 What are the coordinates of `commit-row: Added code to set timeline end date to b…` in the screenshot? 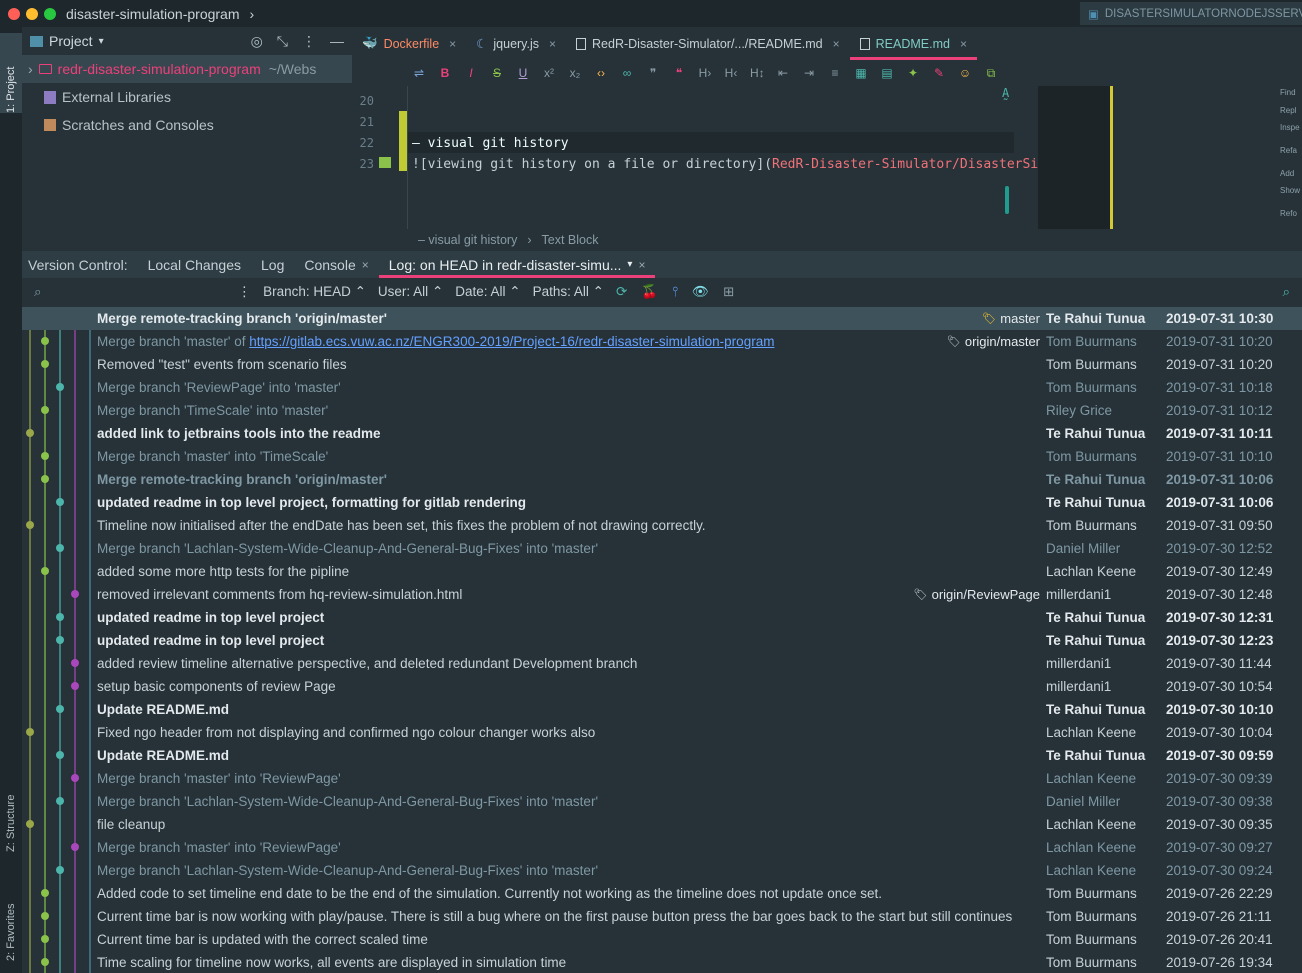 It's located at (662, 893).